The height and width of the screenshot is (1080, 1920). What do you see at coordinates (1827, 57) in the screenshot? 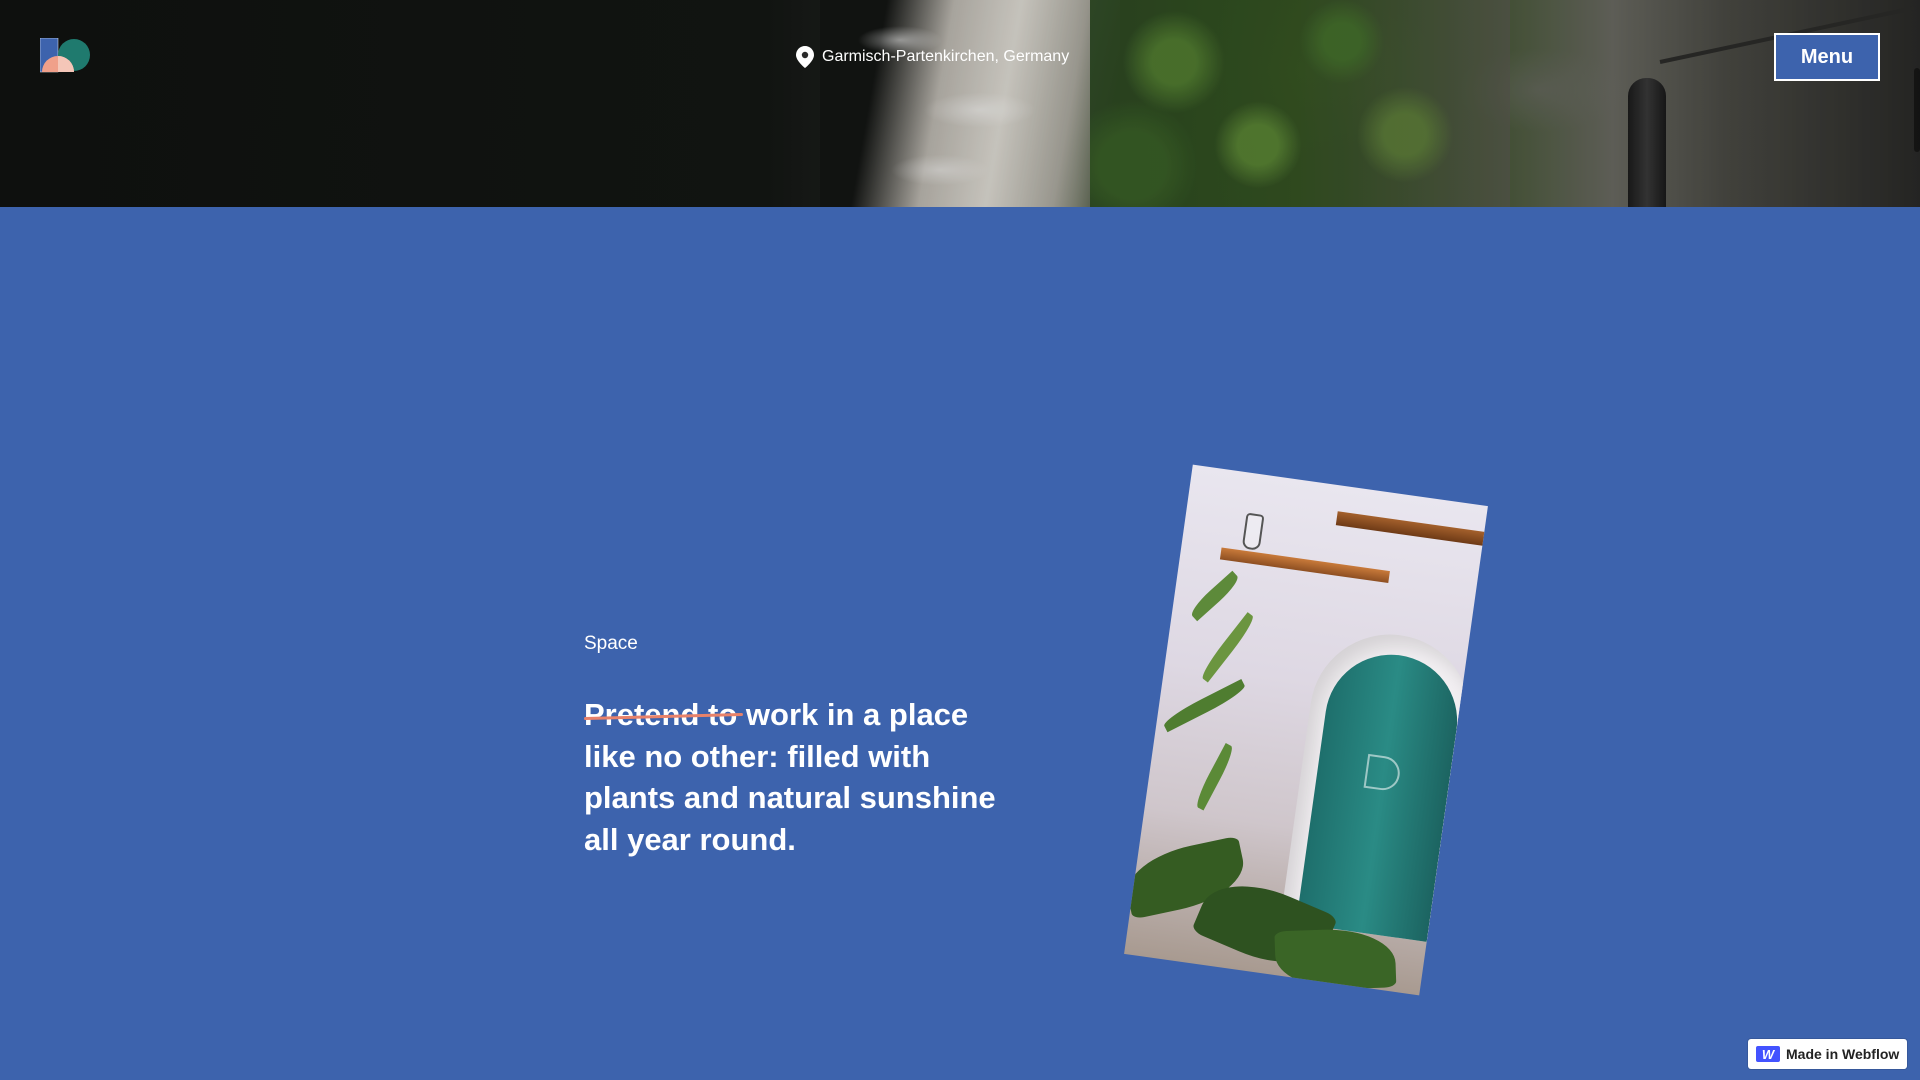
I see `menu-button: Menu` at bounding box center [1827, 57].